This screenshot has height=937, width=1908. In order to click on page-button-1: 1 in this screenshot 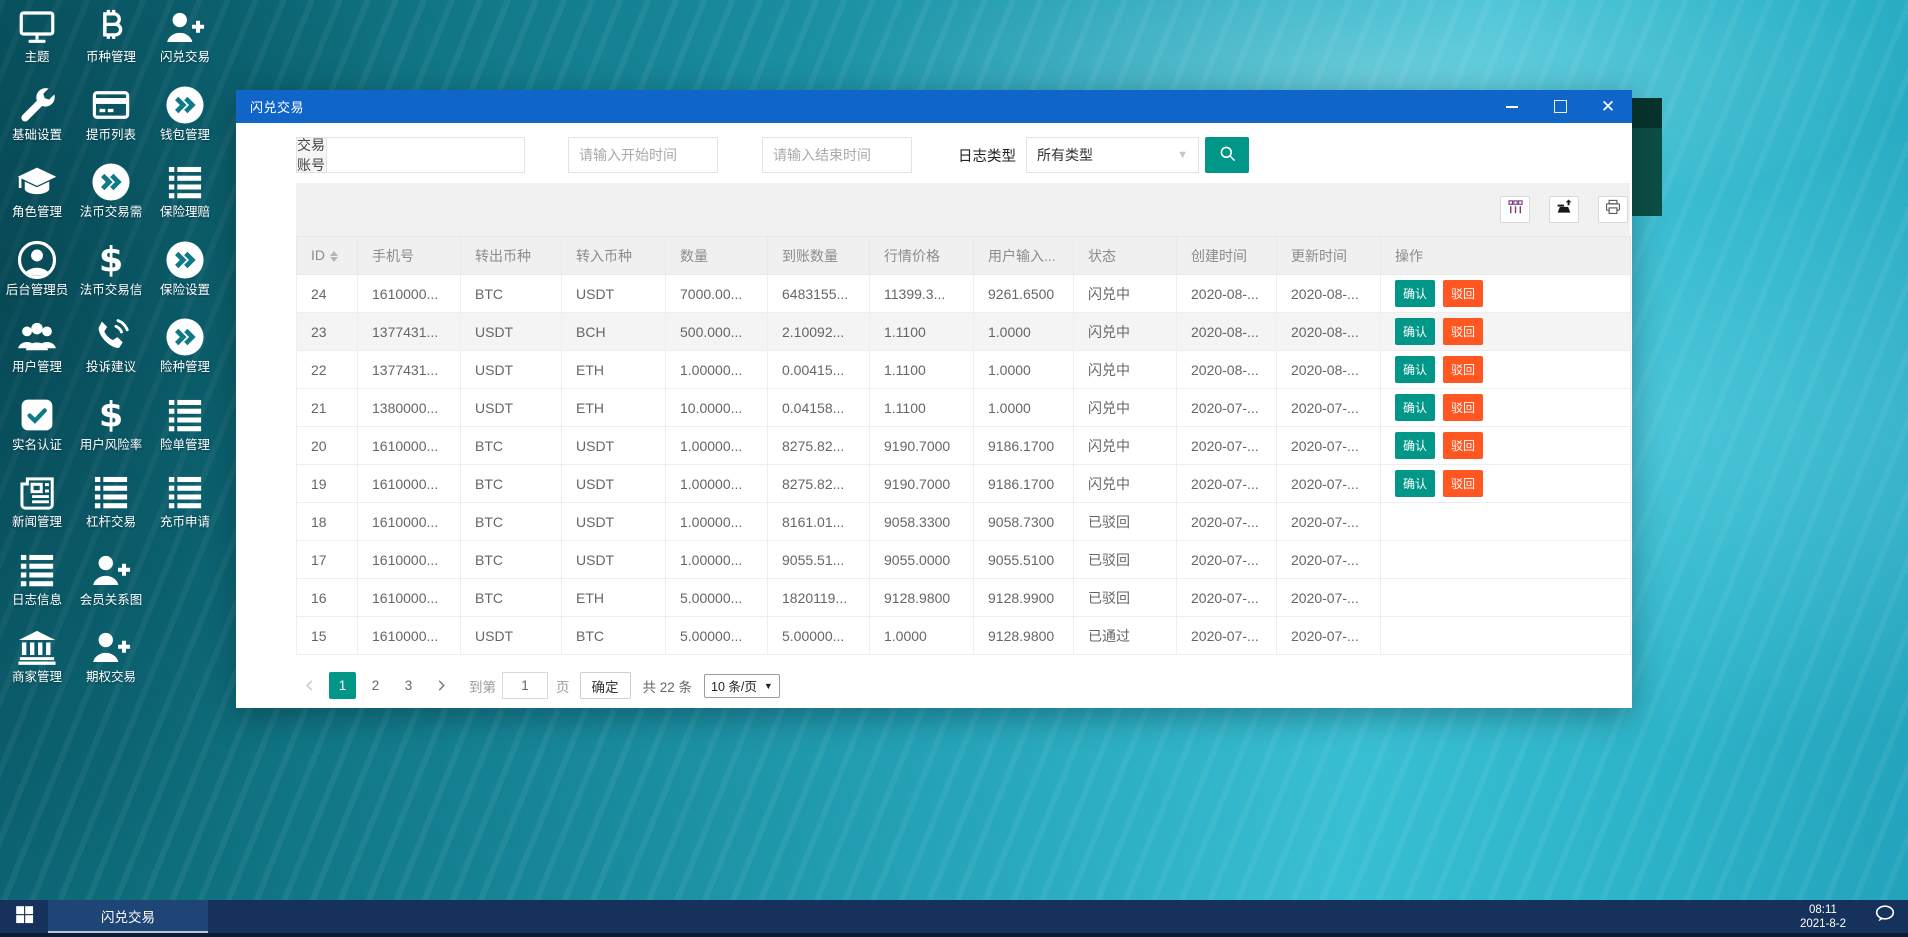, I will do `click(342, 685)`.